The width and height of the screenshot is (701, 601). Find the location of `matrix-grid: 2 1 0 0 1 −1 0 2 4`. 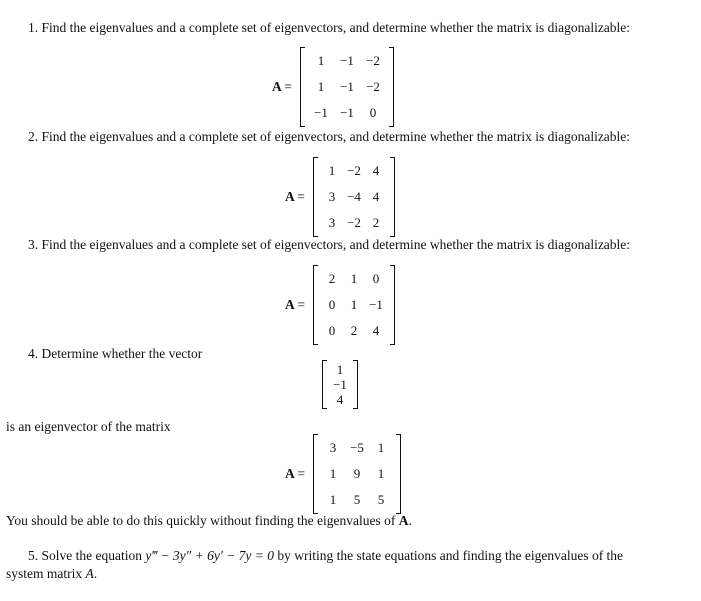

matrix-grid: 2 1 0 0 1 −1 0 2 4 is located at coordinates (354, 305).